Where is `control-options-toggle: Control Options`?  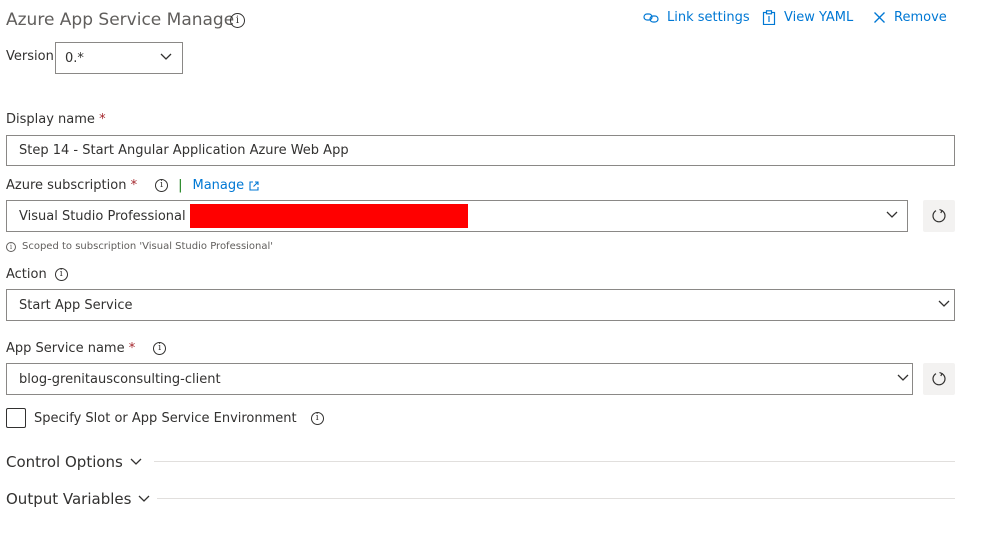 control-options-toggle: Control Options is located at coordinates (74, 462).